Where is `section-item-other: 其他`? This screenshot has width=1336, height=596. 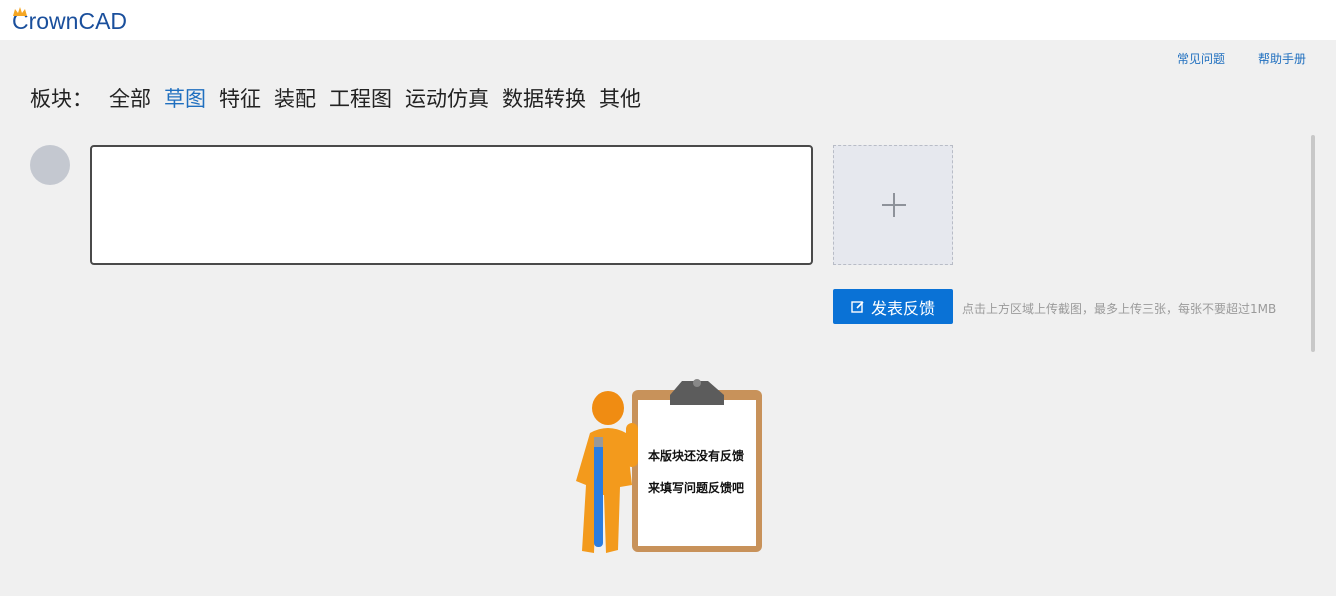 section-item-other: 其他 is located at coordinates (620, 98).